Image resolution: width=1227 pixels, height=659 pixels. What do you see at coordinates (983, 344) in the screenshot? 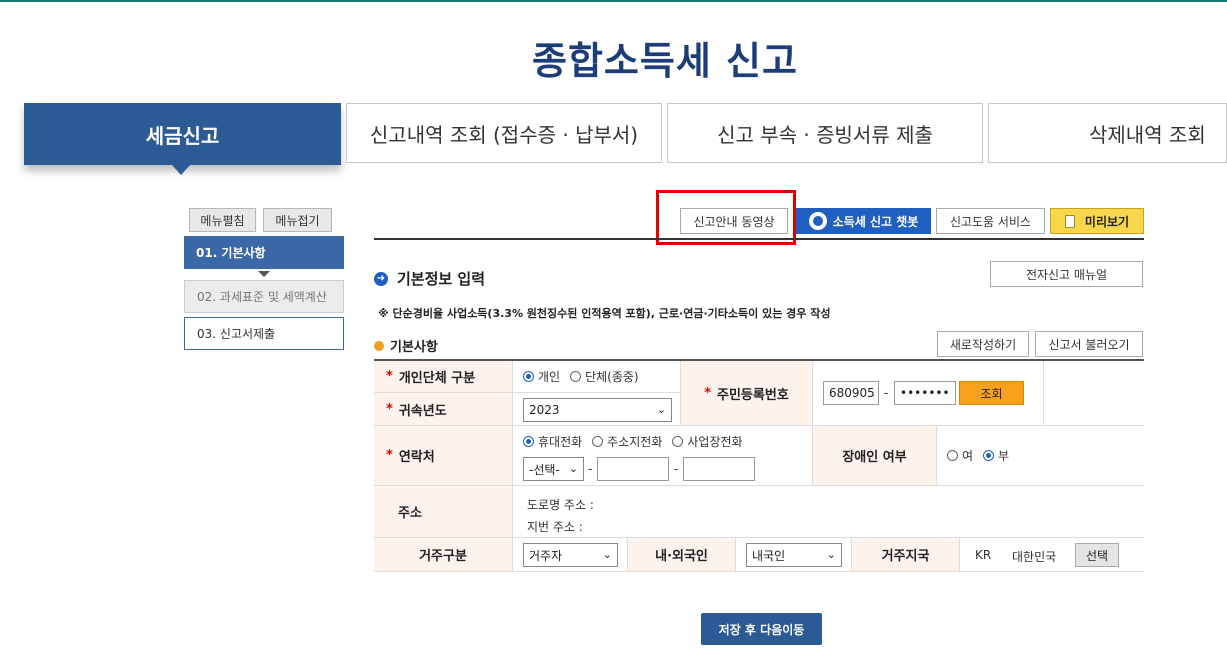
I see `new-form-button: 새로작성하기` at bounding box center [983, 344].